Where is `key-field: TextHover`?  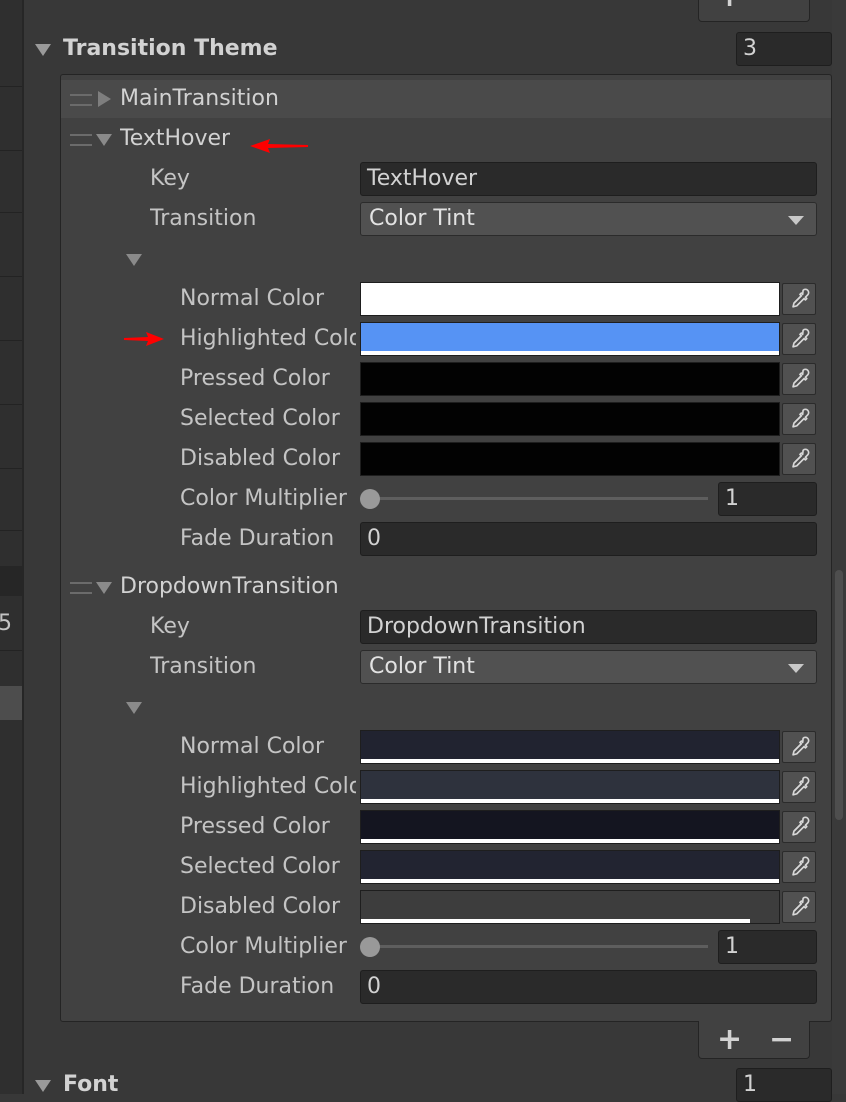
key-field: TextHover is located at coordinates (588, 179).